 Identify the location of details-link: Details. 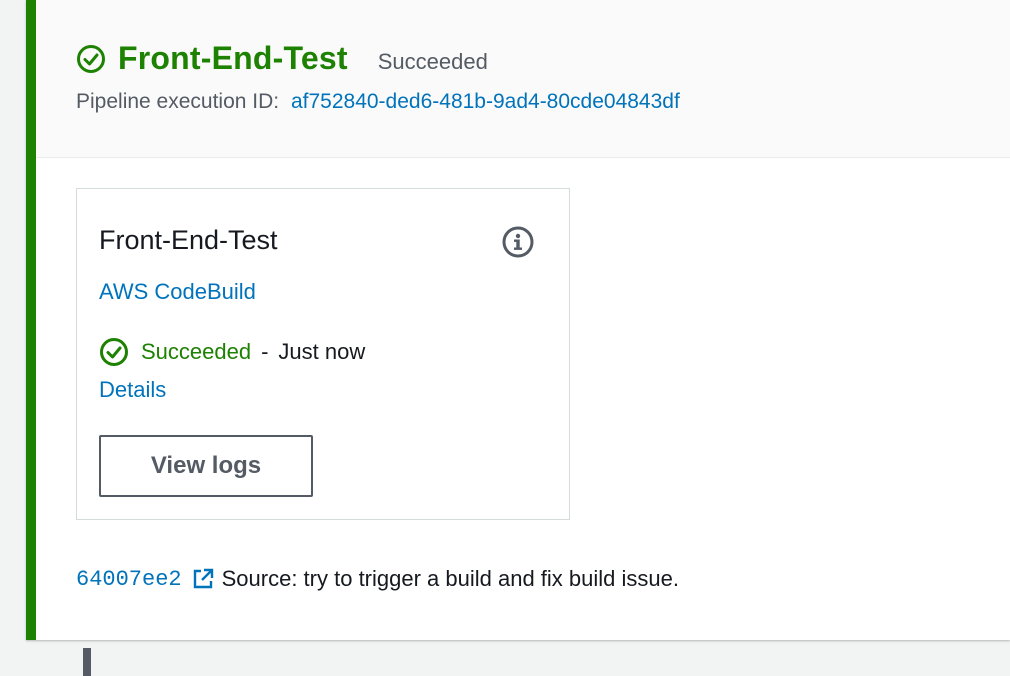
(132, 390).